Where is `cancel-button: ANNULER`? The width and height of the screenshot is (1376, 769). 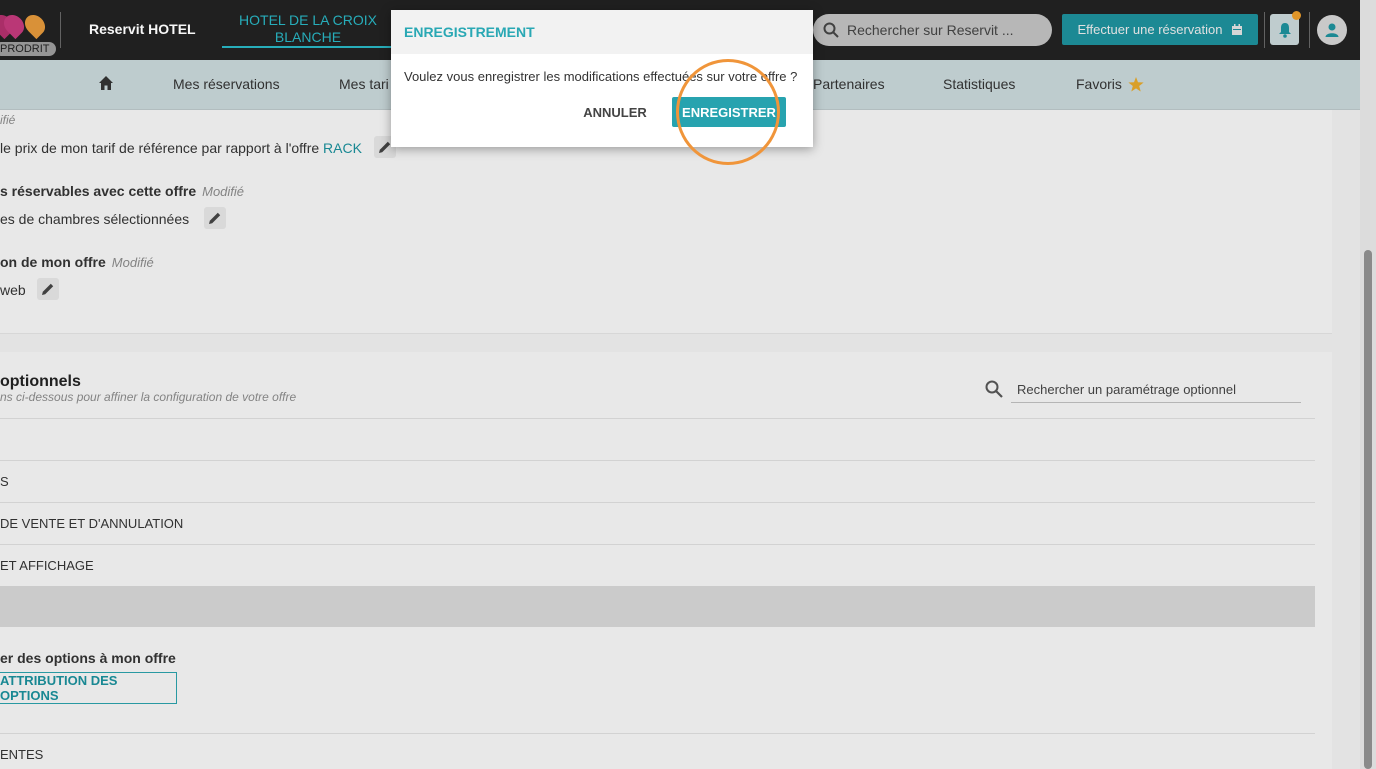 cancel-button: ANNULER is located at coordinates (615, 112).